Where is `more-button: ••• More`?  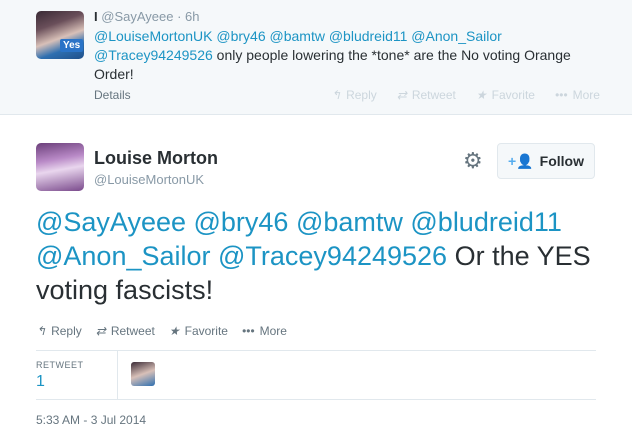 more-button: ••• More is located at coordinates (264, 331).